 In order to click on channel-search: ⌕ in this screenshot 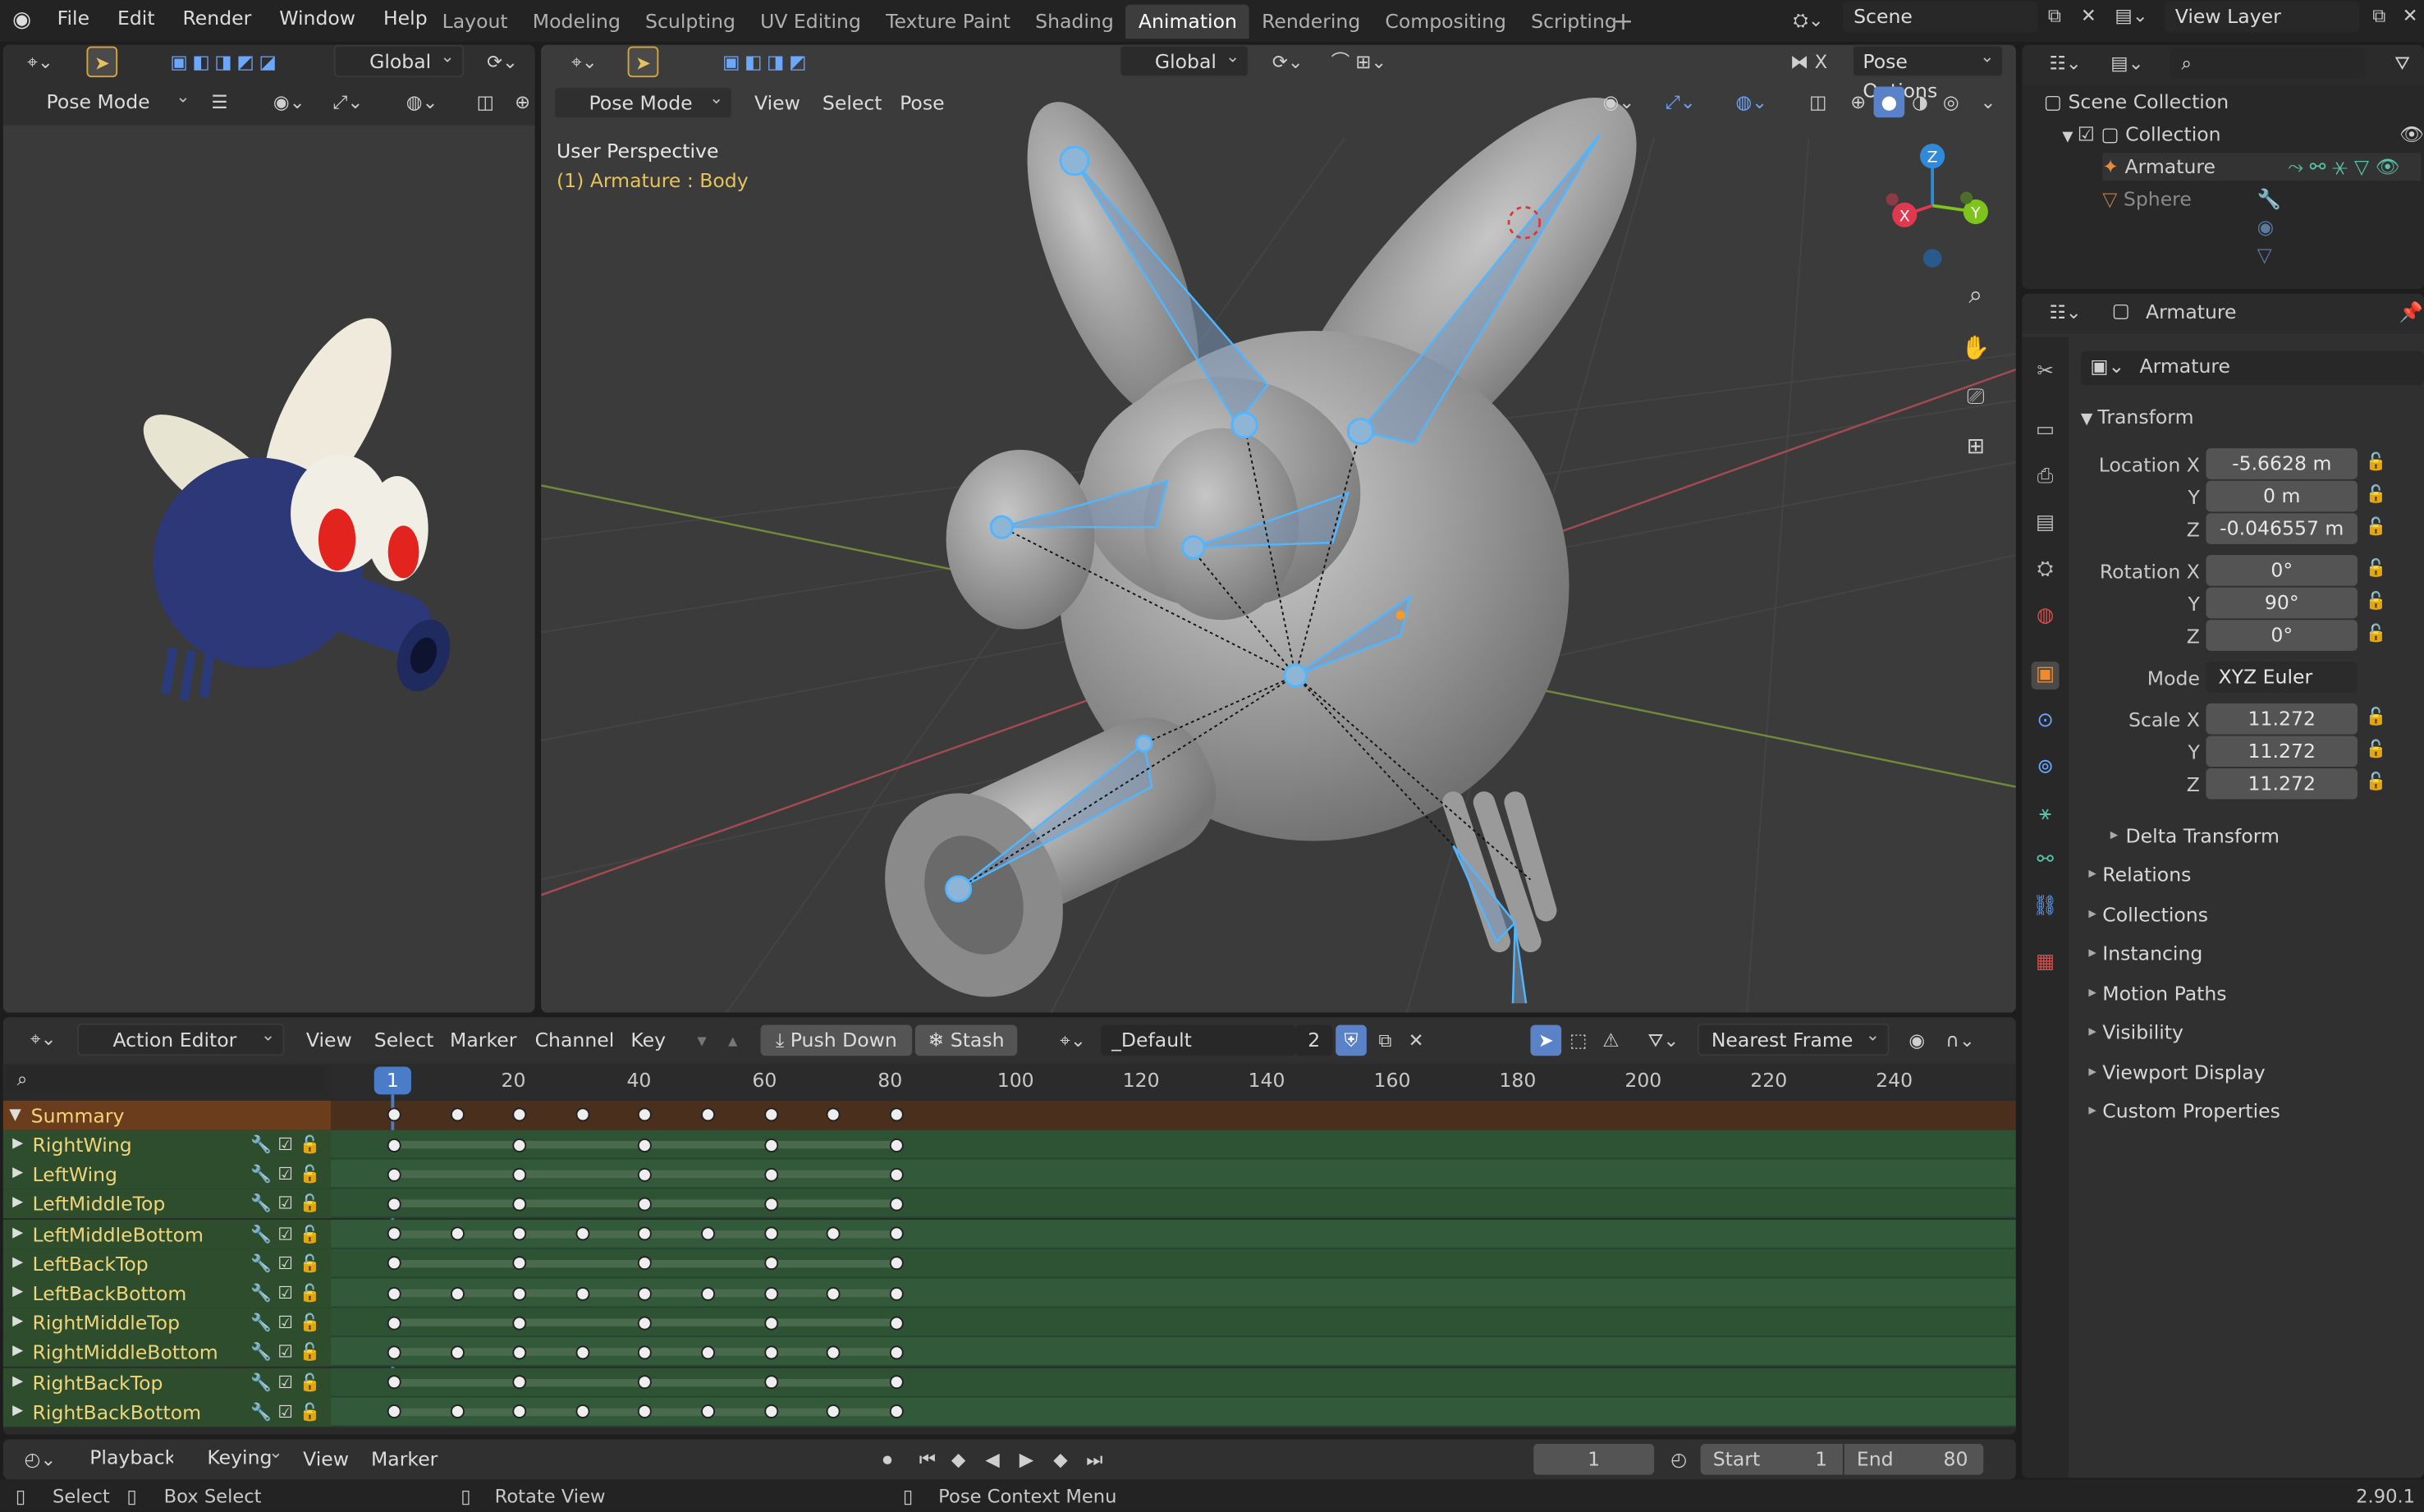, I will do `click(165, 1079)`.